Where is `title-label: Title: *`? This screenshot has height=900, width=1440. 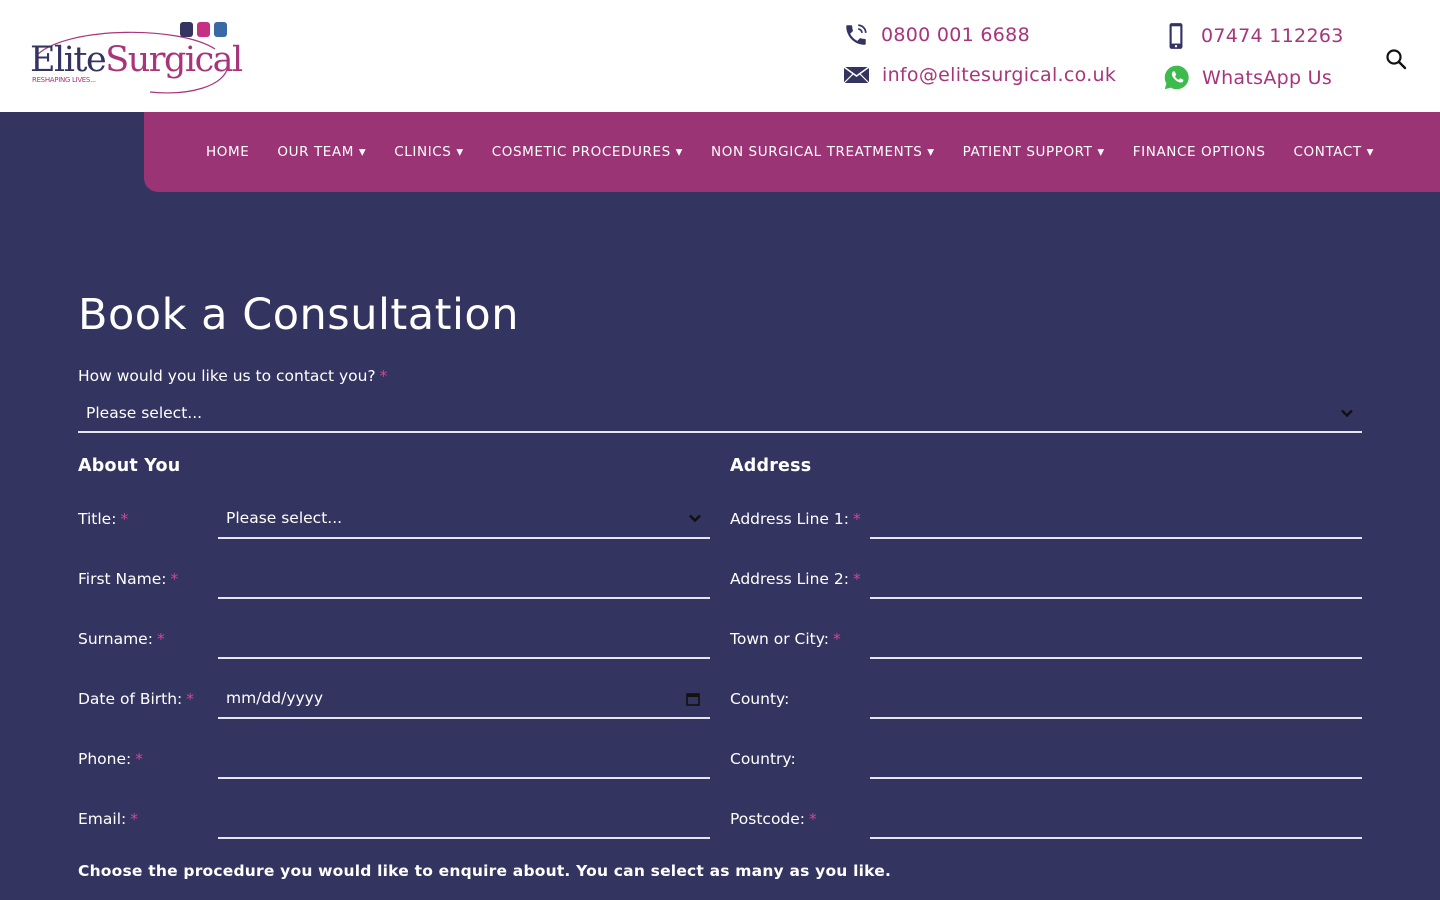
title-label: Title: * is located at coordinates (103, 519).